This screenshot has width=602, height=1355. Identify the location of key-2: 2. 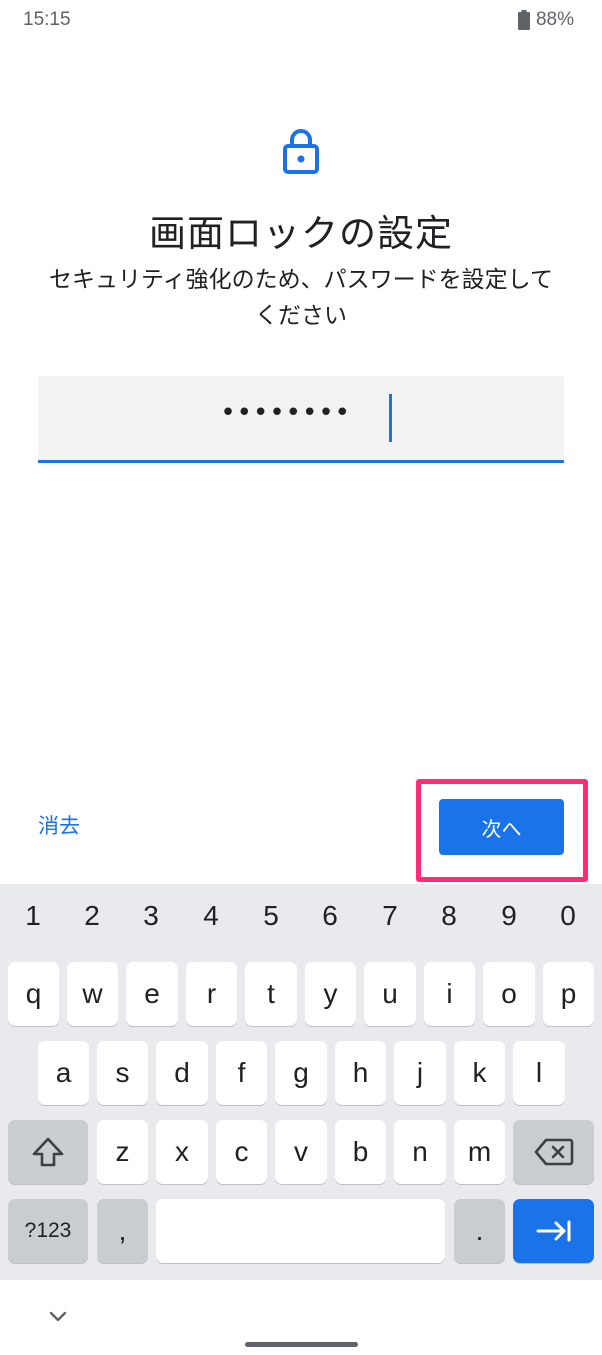
(92, 916).